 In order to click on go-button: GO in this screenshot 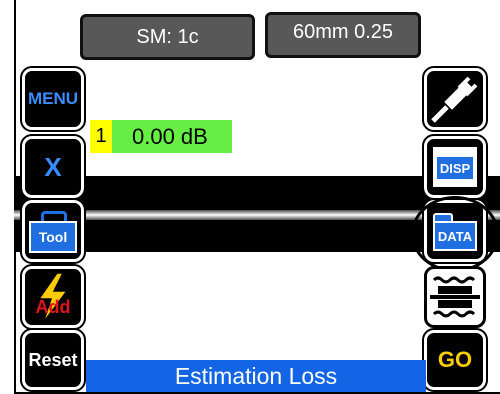, I will do `click(455, 360)`.